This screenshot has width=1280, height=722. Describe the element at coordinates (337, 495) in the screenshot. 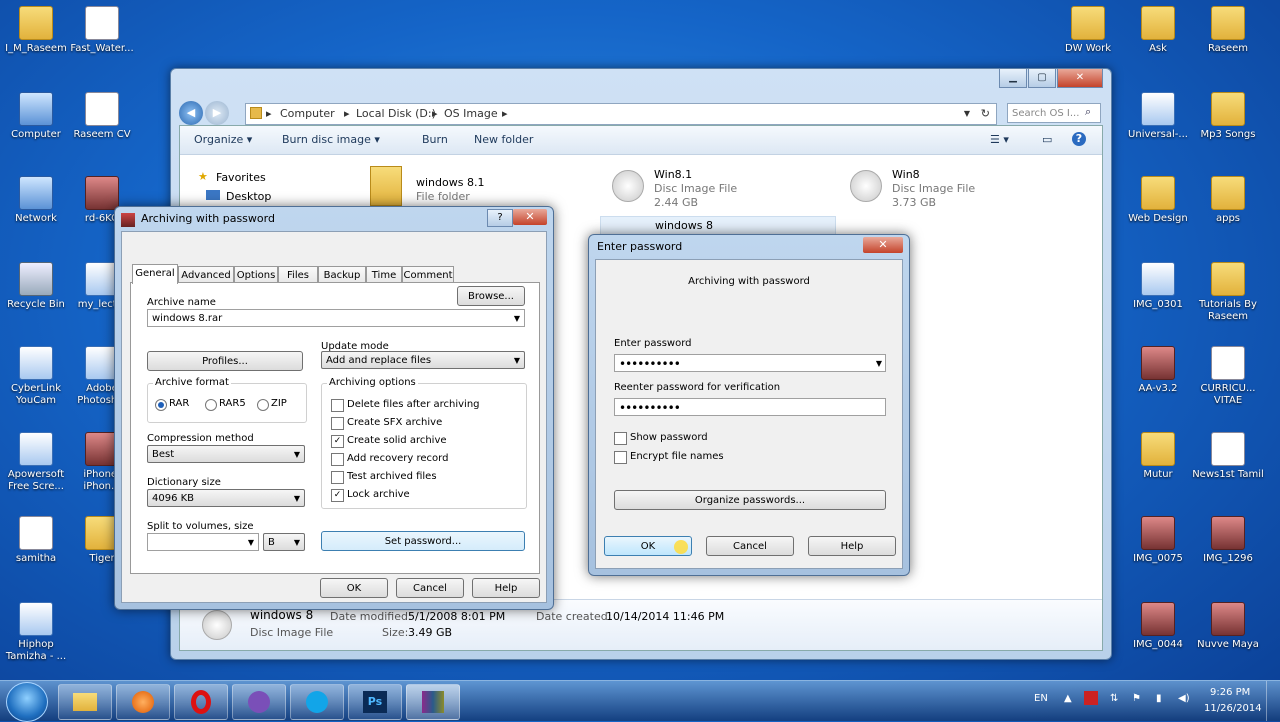

I see `option-checkbox: ✓` at that location.